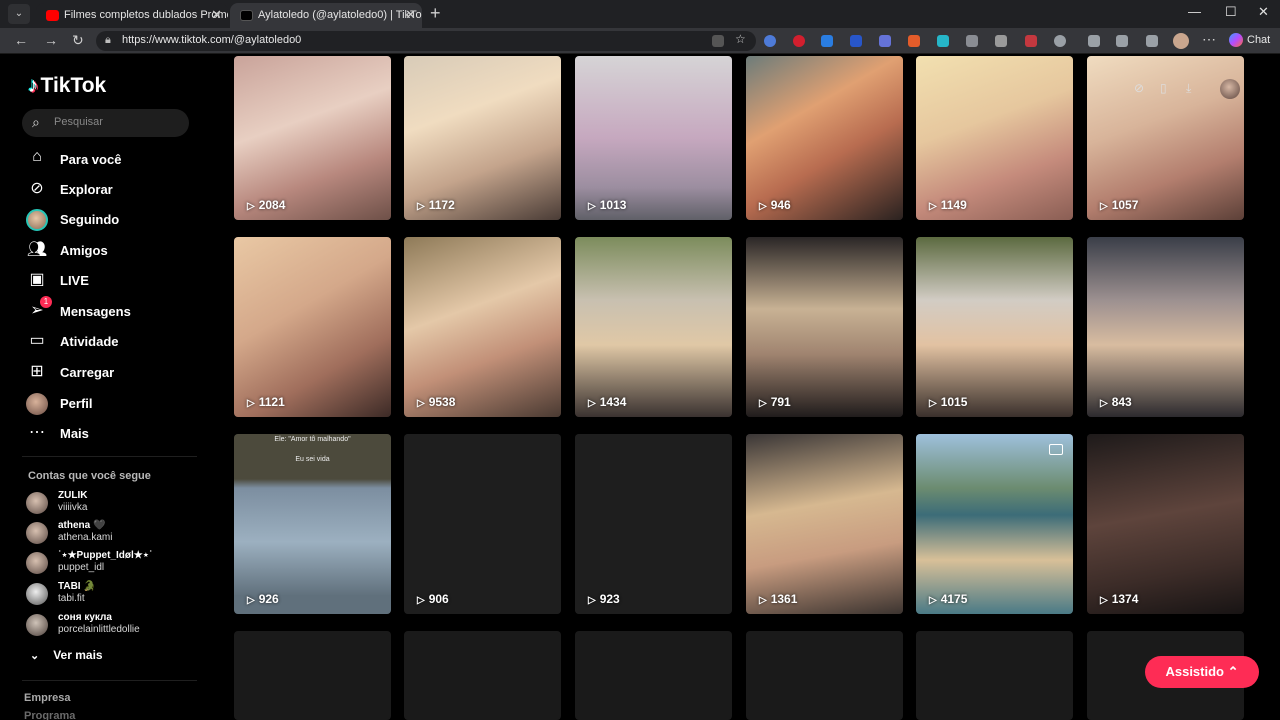 The height and width of the screenshot is (720, 1280). Describe the element at coordinates (1094, 41) in the screenshot. I see `extensions-puzzle-icon` at that location.